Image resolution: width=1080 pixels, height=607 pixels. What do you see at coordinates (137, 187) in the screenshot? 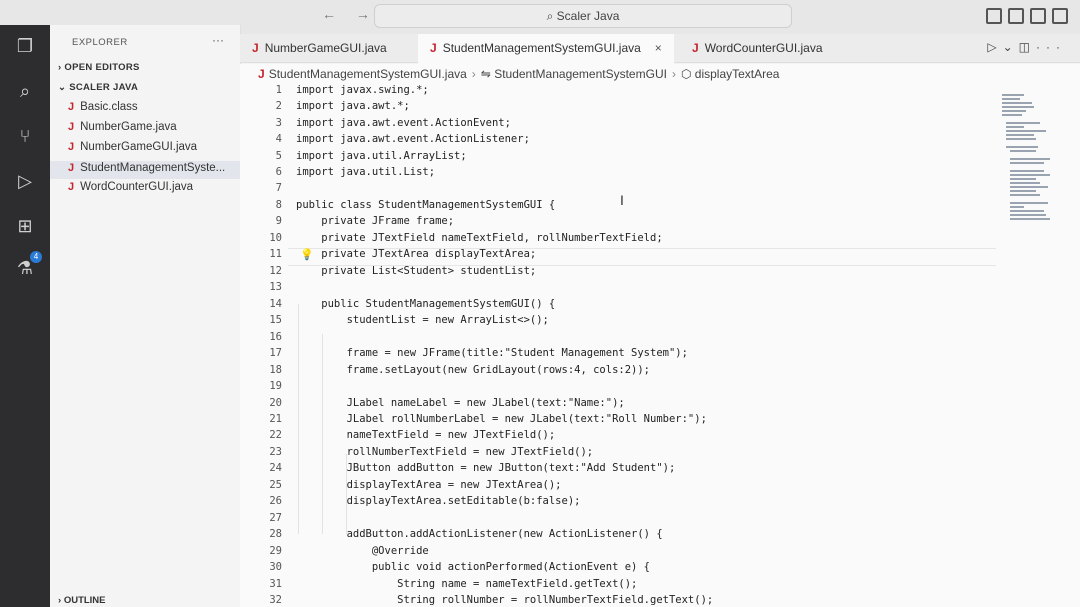
I see `file-label: WordCounterGUI.java` at bounding box center [137, 187].